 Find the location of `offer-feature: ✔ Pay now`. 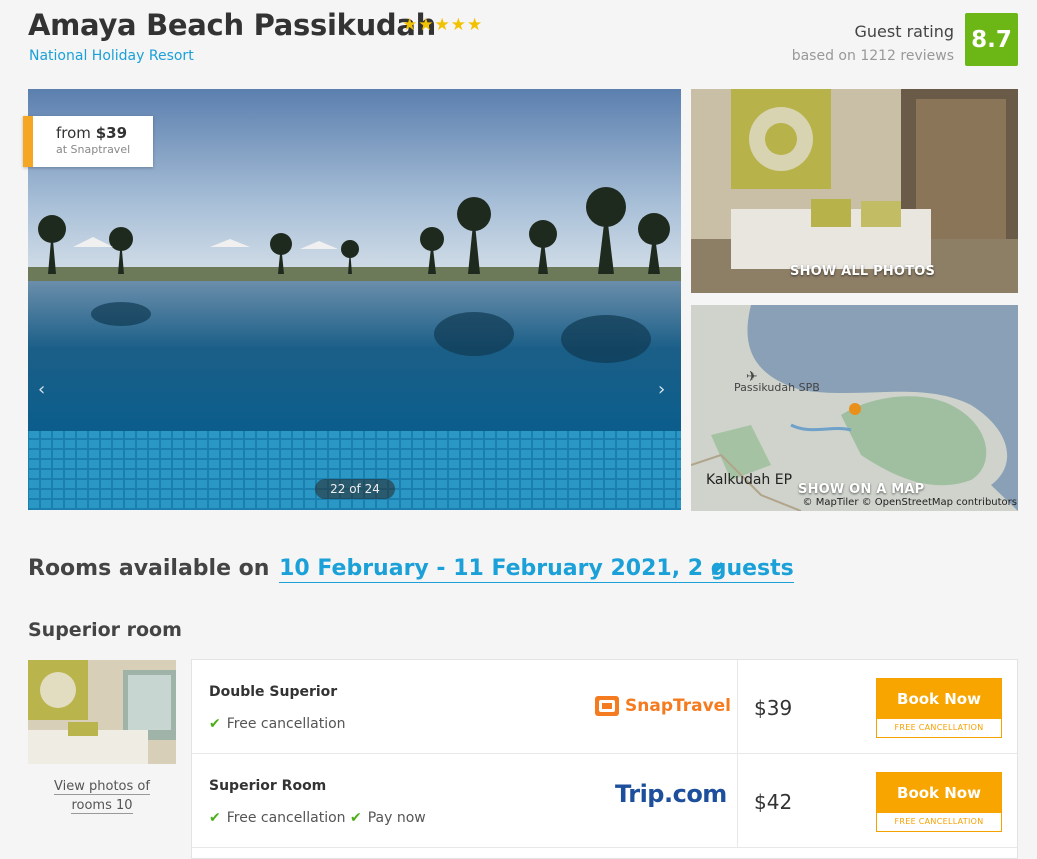

offer-feature: ✔ Pay now is located at coordinates (388, 818).